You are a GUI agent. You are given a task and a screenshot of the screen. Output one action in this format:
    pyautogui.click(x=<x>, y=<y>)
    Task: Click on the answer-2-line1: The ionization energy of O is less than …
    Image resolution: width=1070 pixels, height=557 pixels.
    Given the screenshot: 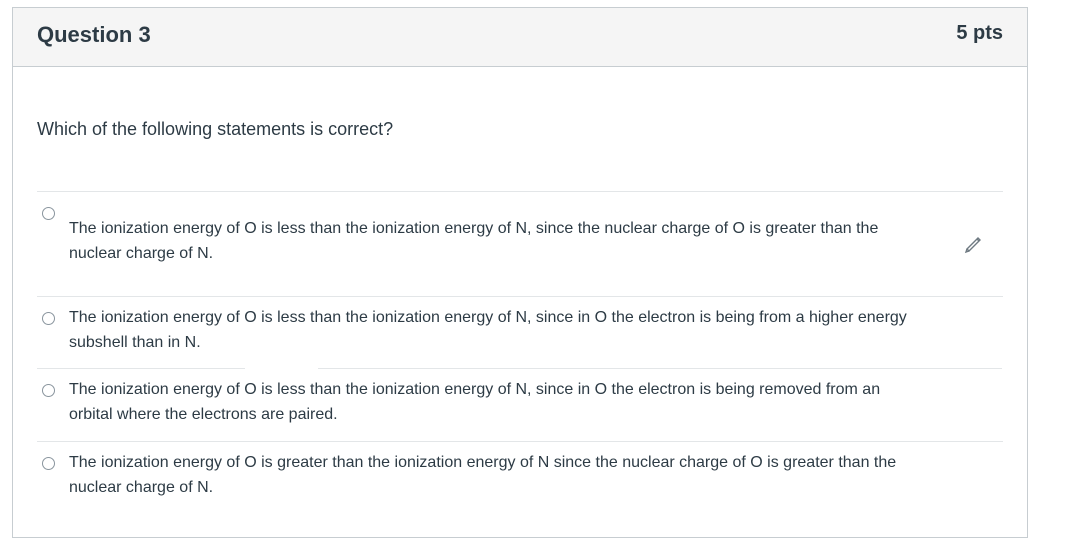 What is the action you would take?
    pyautogui.click(x=488, y=317)
    